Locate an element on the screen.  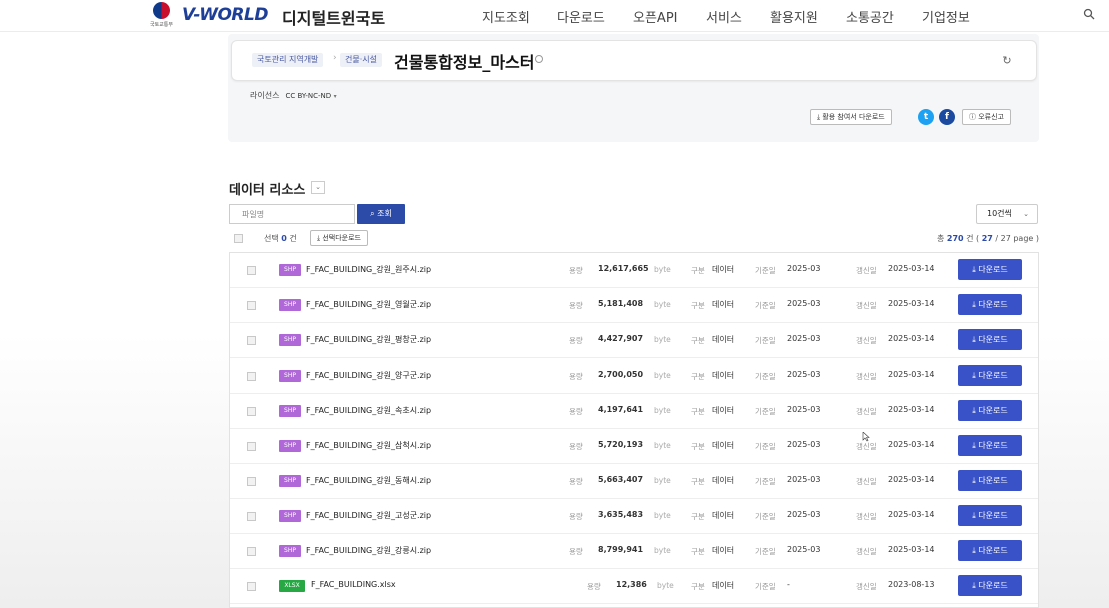
nav-service: 서비스 is located at coordinates (724, 16).